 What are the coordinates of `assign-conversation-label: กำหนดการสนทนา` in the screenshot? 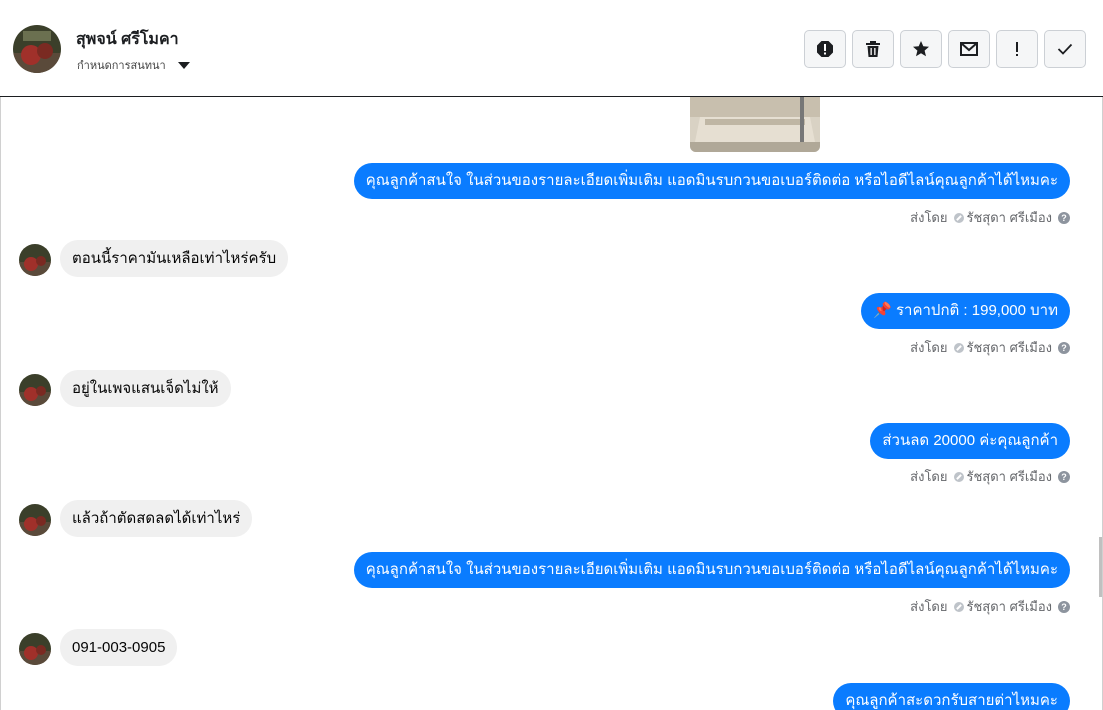 It's located at (121, 66).